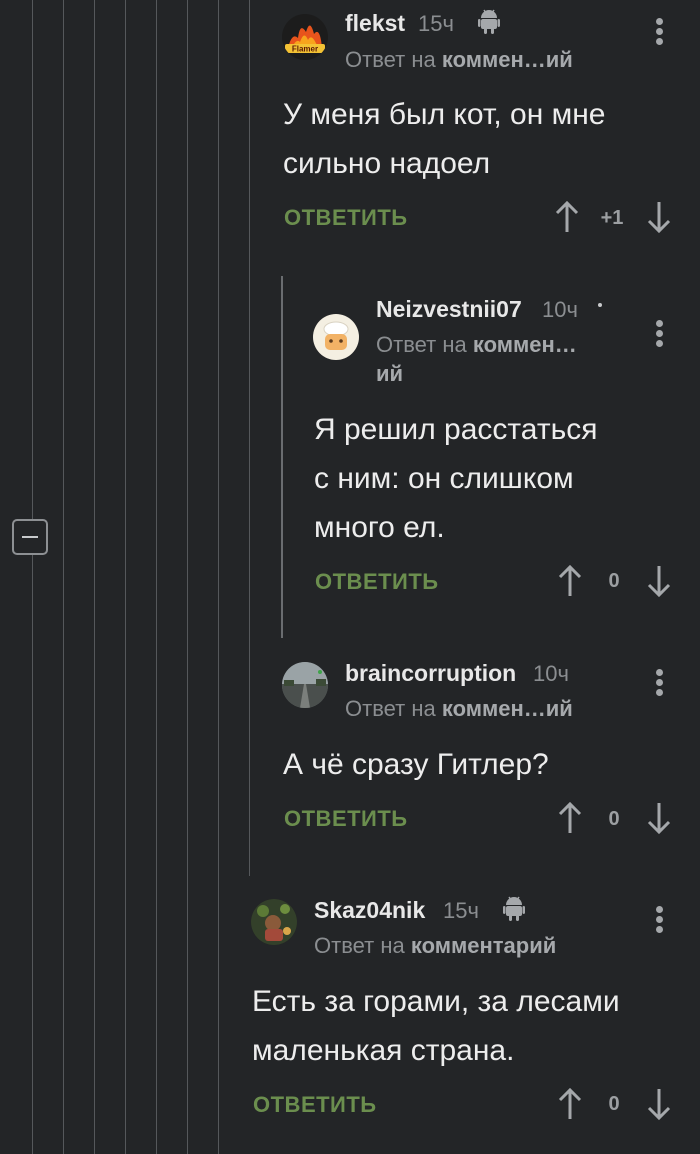 This screenshot has height=1154, width=700. Describe the element at coordinates (430, 673) in the screenshot. I see `username: braincorruption` at that location.